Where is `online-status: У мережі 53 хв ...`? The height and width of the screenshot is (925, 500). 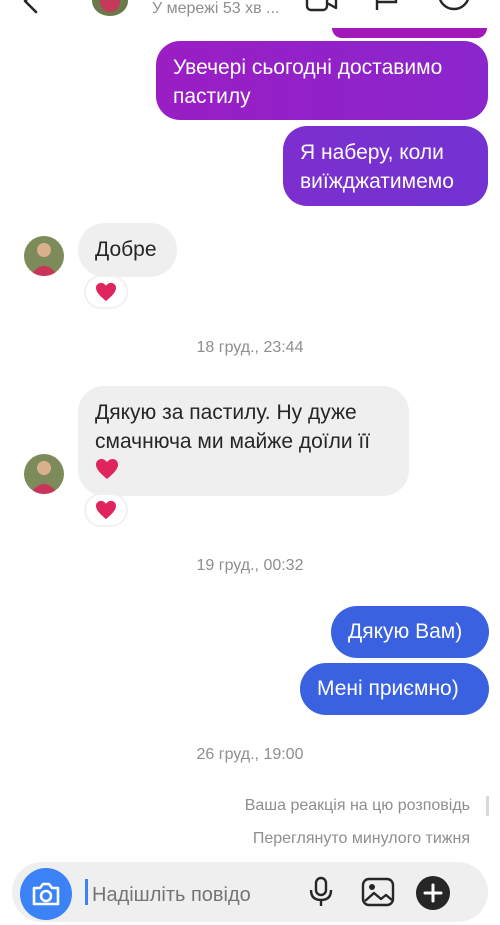 online-status: У мережі 53 хв ... is located at coordinates (216, 8).